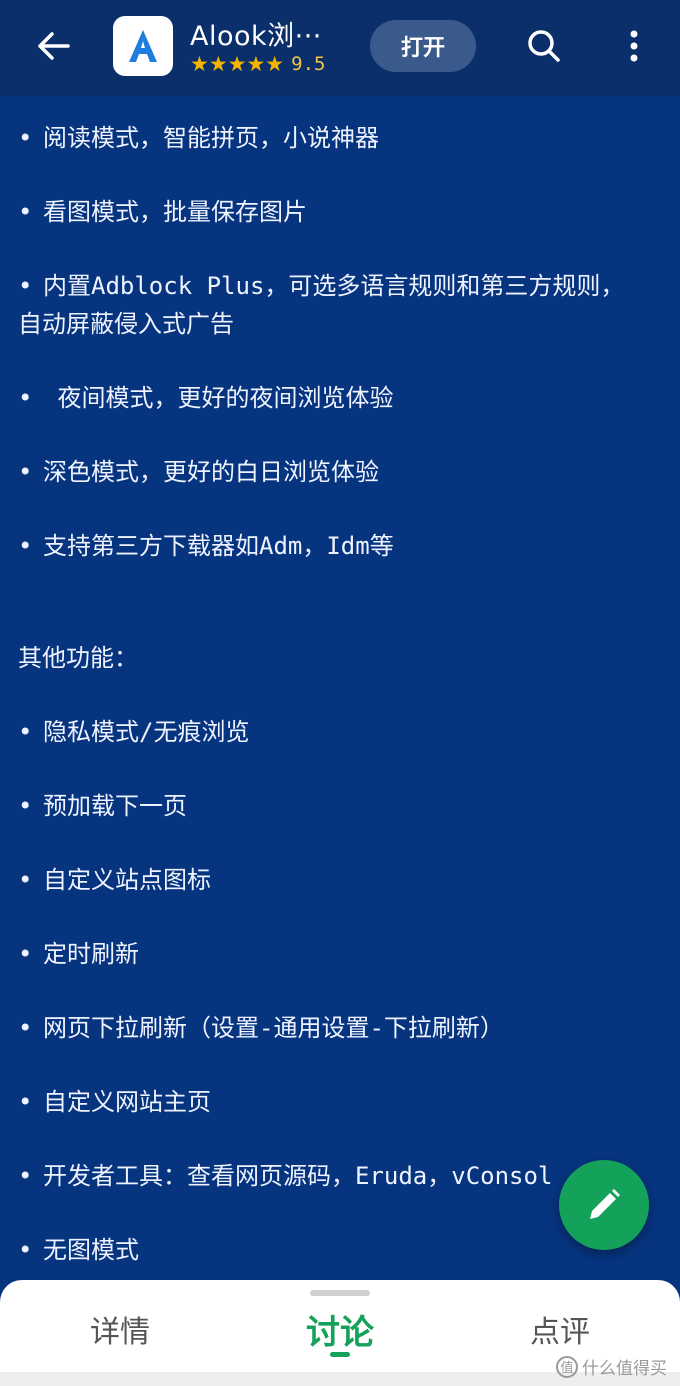 This screenshot has height=1386, width=680. Describe the element at coordinates (256, 36) in the screenshot. I see `app-name: Alook浏···` at that location.